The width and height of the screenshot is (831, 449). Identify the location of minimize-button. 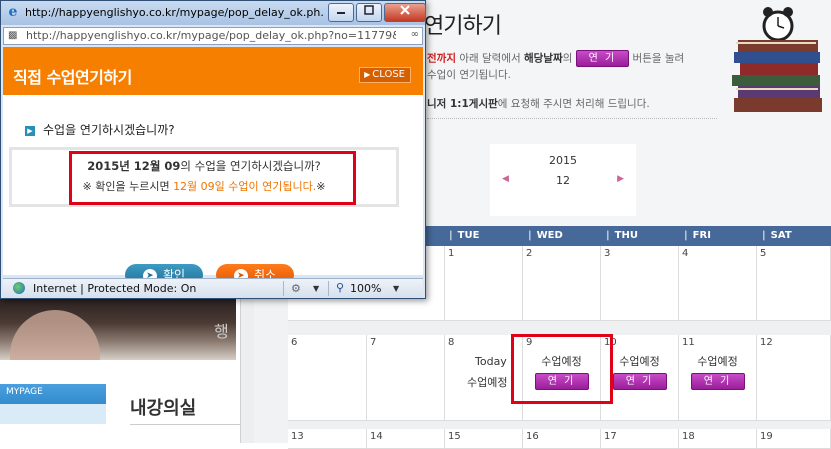
(341, 12).